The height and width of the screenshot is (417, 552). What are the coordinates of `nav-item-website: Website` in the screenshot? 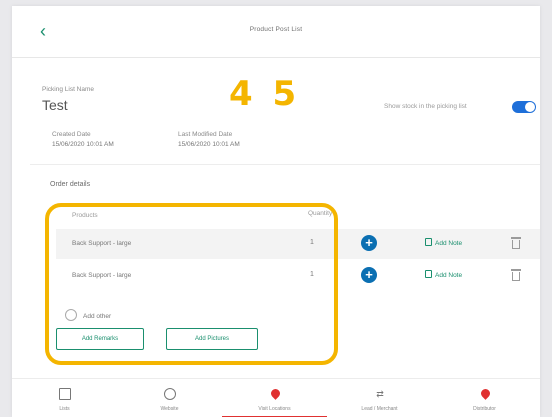 It's located at (169, 398).